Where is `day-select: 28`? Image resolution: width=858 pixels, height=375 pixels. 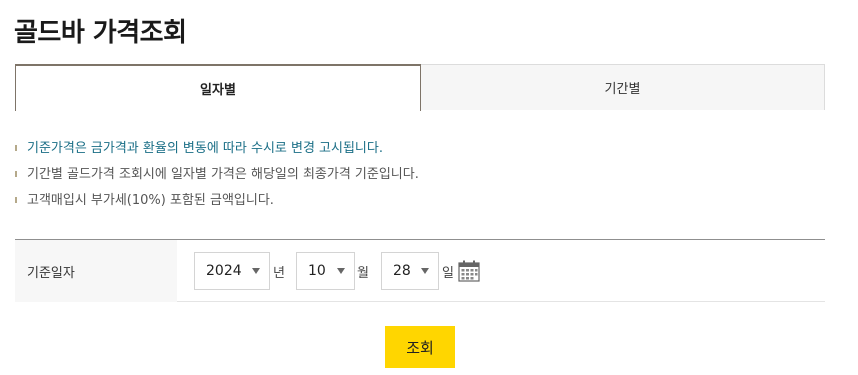 day-select: 28 is located at coordinates (410, 271).